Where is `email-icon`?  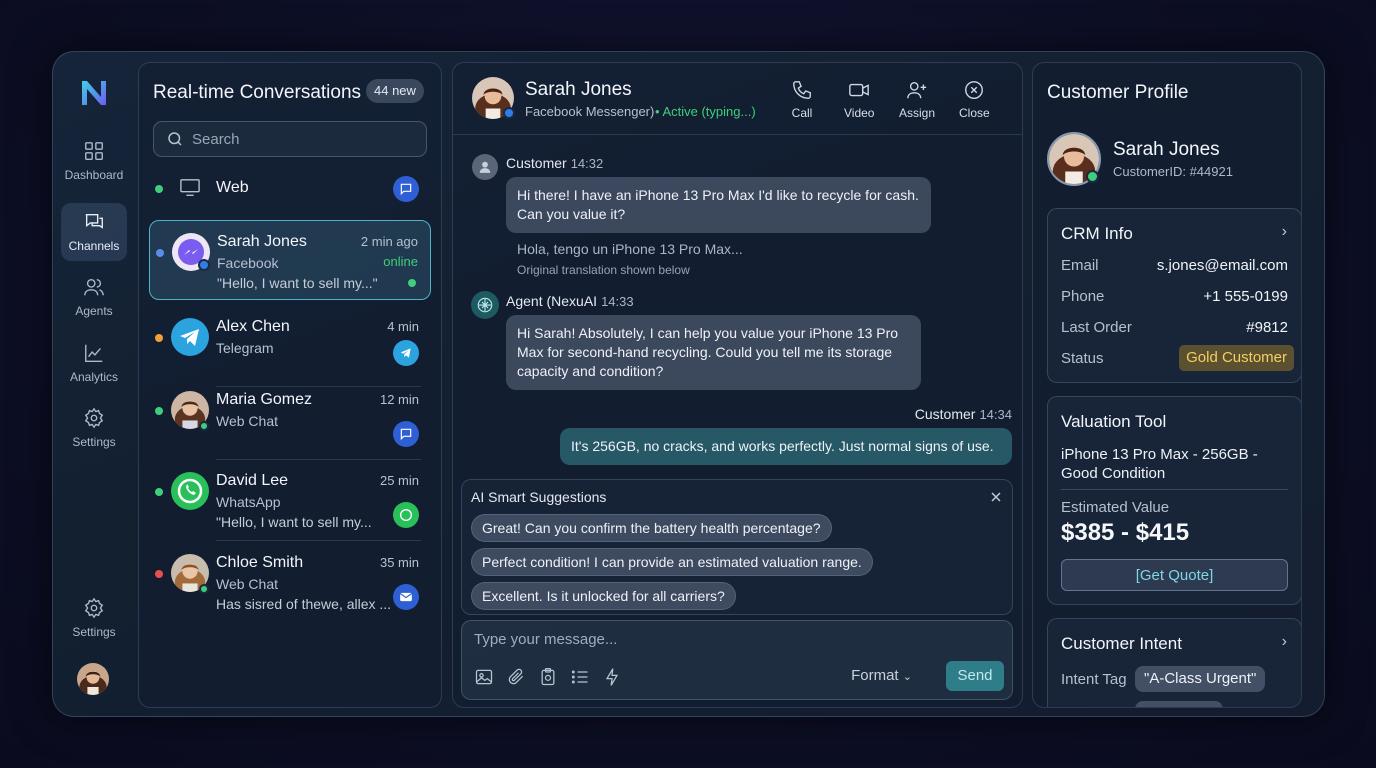 email-icon is located at coordinates (406, 597).